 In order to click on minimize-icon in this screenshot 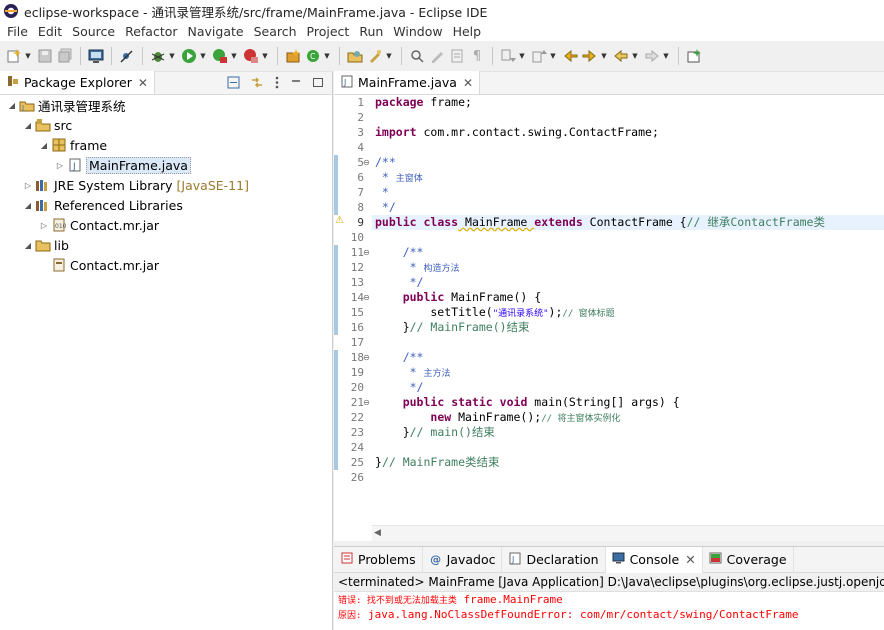, I will do `click(296, 84)`.